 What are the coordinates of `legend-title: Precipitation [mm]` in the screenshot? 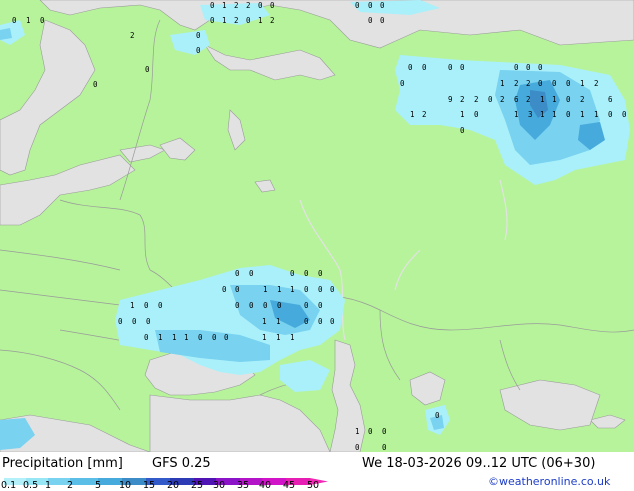 It's located at (62, 463).